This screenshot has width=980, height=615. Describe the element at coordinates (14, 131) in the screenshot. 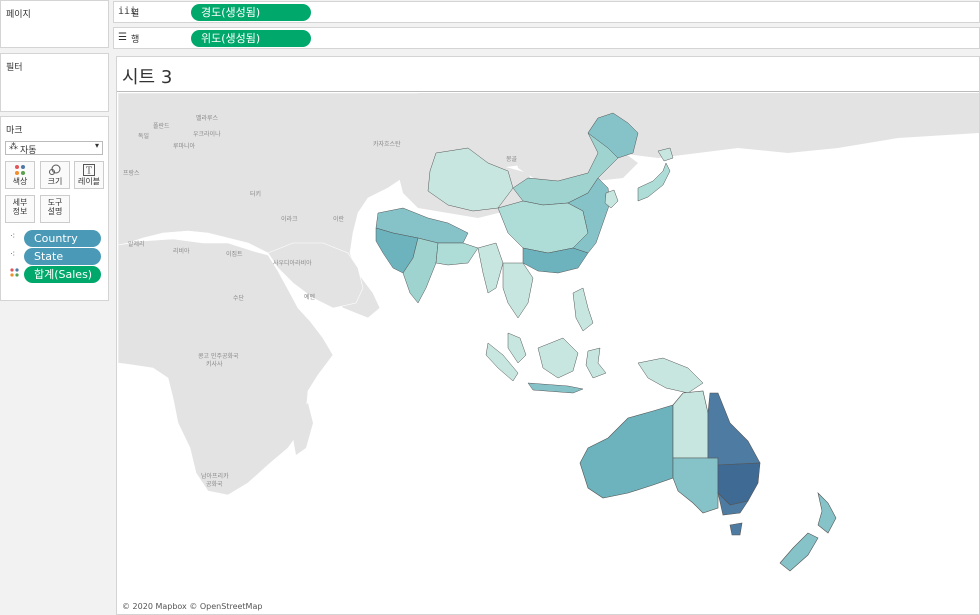

I see `marks-title: 마크` at that location.